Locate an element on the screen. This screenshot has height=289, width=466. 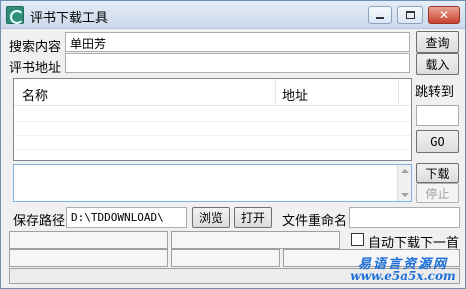
maximize-button is located at coordinates (410, 15).